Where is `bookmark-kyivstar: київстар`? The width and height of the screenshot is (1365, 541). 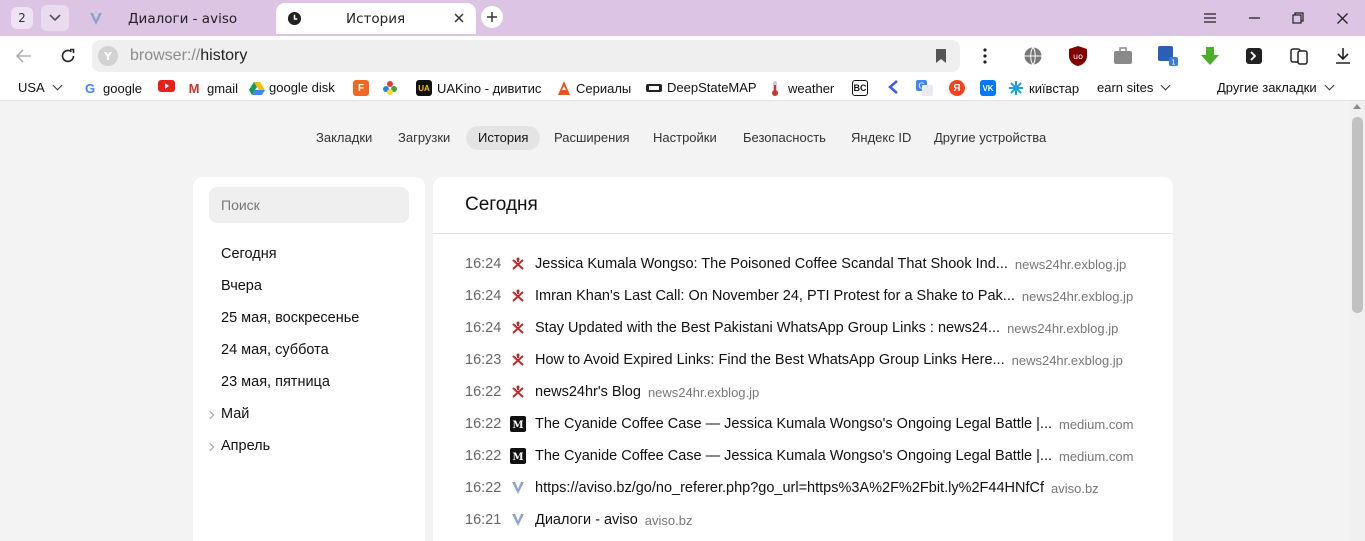
bookmark-kyivstar: київстар is located at coordinates (1043, 88).